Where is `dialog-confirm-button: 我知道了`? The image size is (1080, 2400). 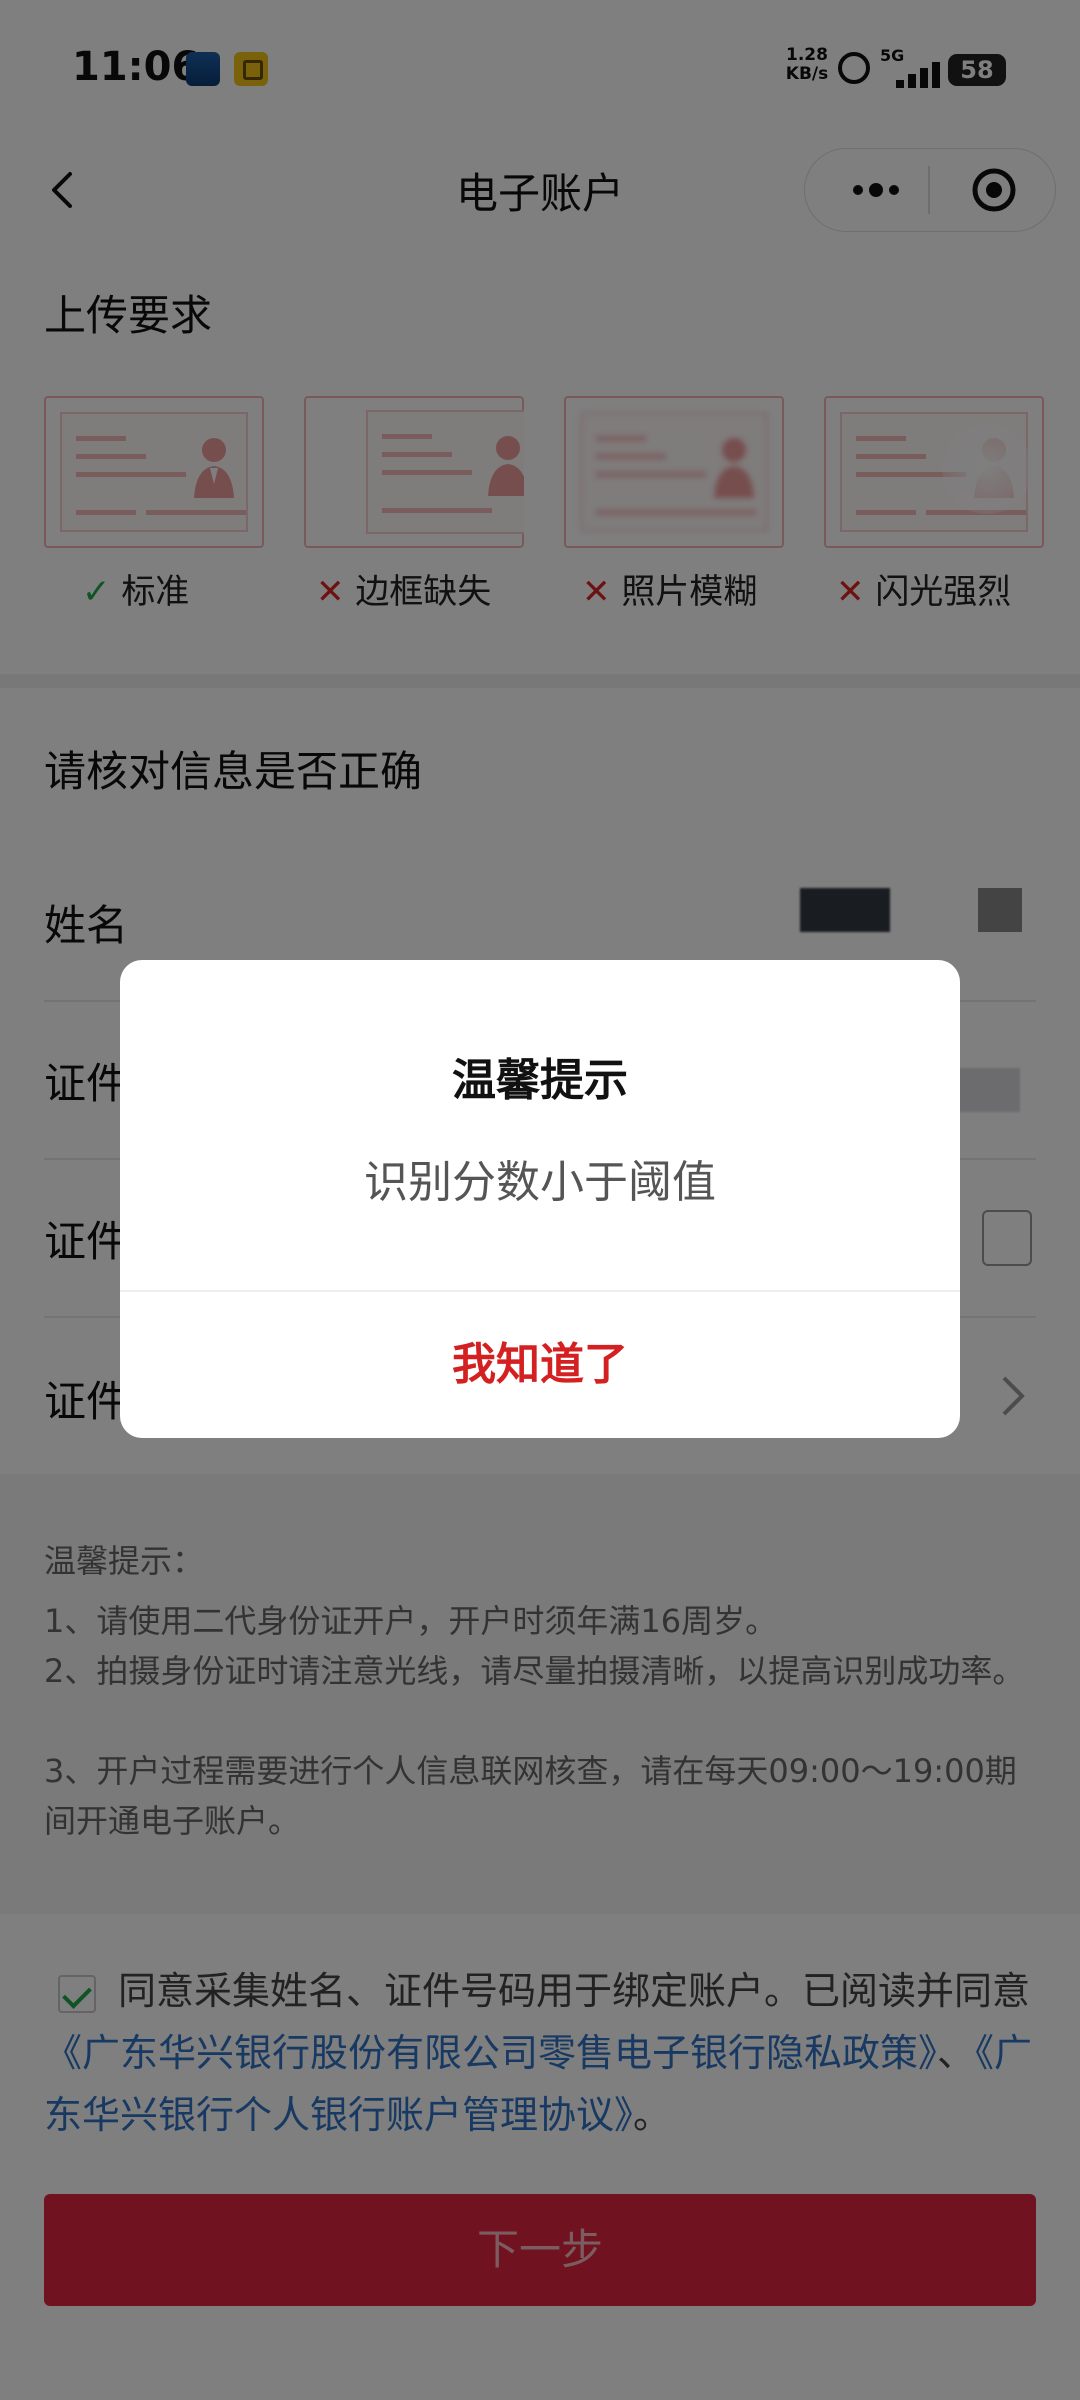 dialog-confirm-button: 我知道了 is located at coordinates (540, 1365).